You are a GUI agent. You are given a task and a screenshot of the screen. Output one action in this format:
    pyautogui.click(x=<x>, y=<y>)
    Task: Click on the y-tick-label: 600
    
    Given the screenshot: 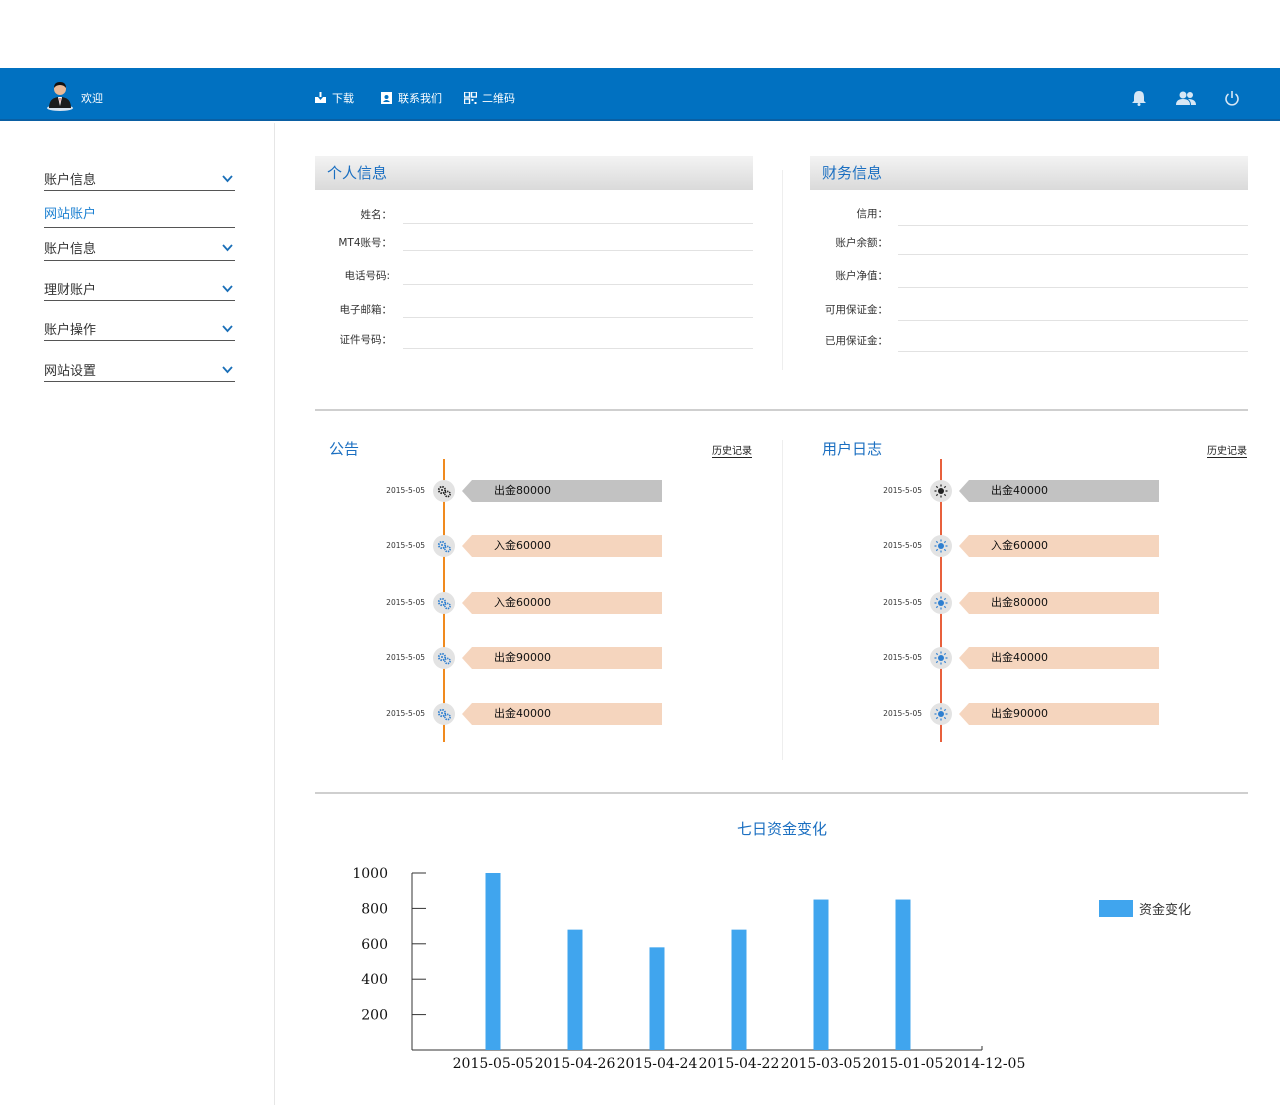 What is the action you would take?
    pyautogui.click(x=374, y=945)
    